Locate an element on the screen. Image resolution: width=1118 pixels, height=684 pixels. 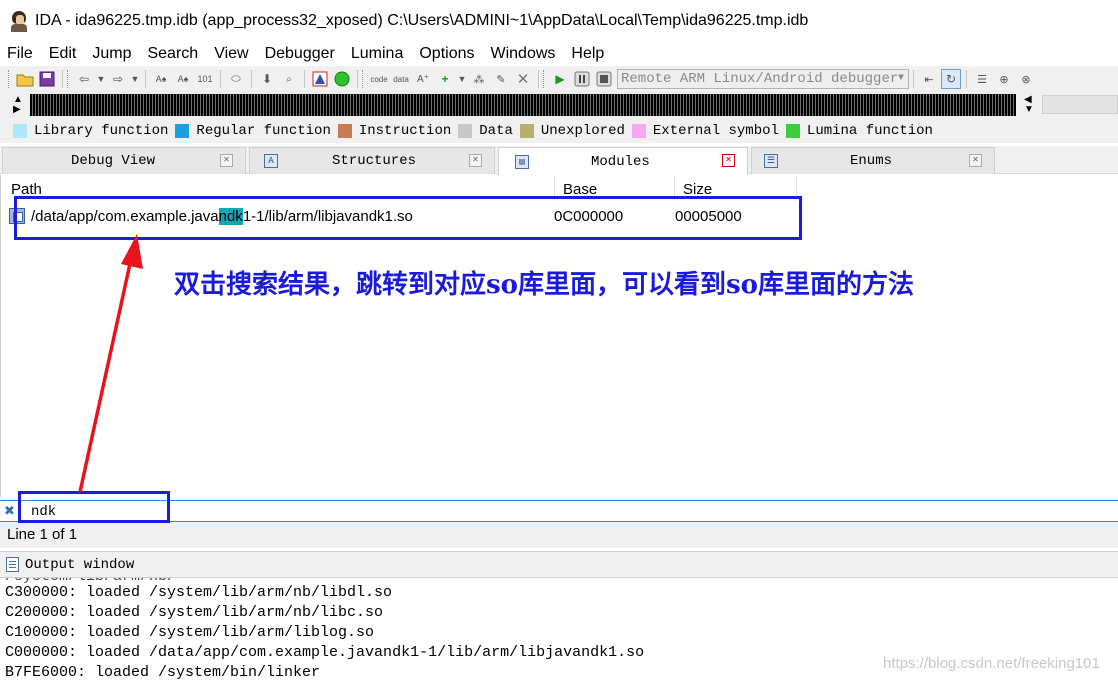
search-immediate-icon: 101 is located at coordinates (205, 79).